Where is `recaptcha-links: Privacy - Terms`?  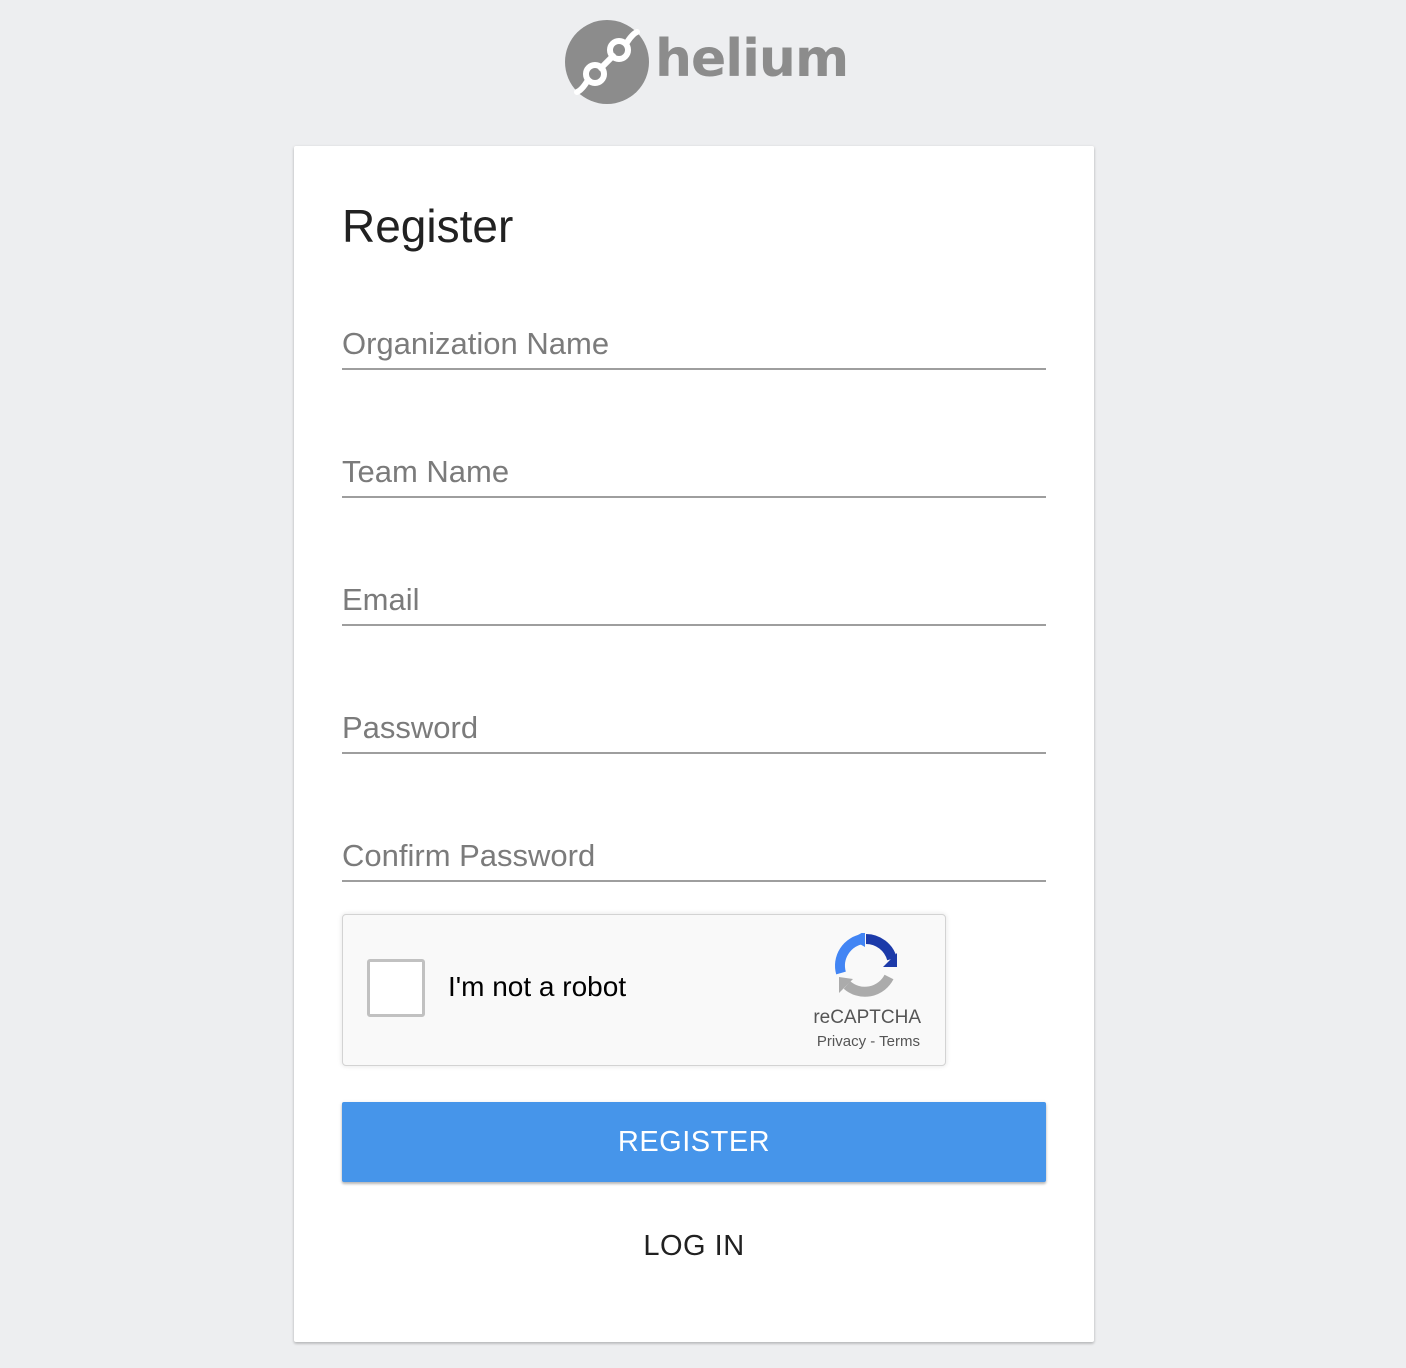
recaptcha-links: Privacy - Terms is located at coordinates (868, 1041).